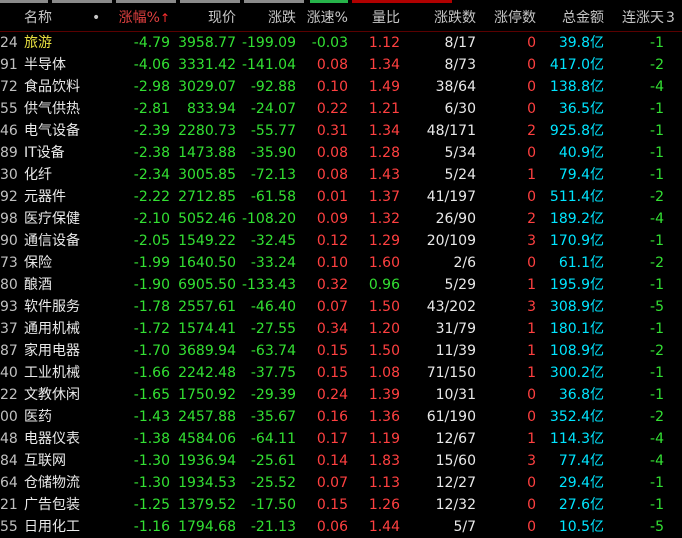  I want to click on row-amount: 352.4亿, so click(571, 417).